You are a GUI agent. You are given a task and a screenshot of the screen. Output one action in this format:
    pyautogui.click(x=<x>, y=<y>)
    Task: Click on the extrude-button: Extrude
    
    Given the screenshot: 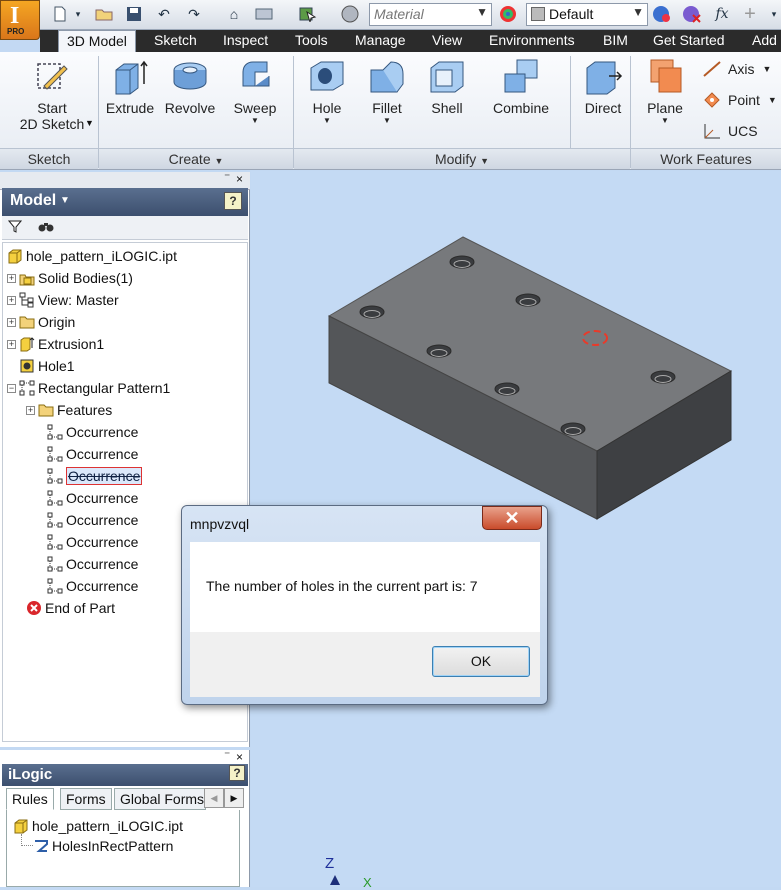 What is the action you would take?
    pyautogui.click(x=130, y=102)
    